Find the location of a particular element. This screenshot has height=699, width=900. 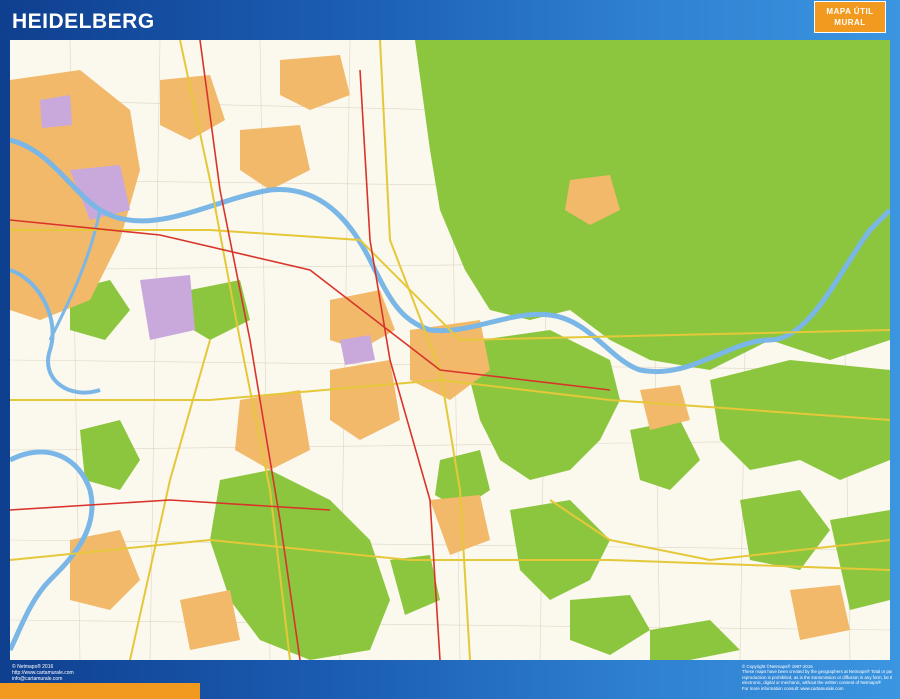

mapa-util-badge: MAPA ÚTIL MURAL is located at coordinates (850, 17).